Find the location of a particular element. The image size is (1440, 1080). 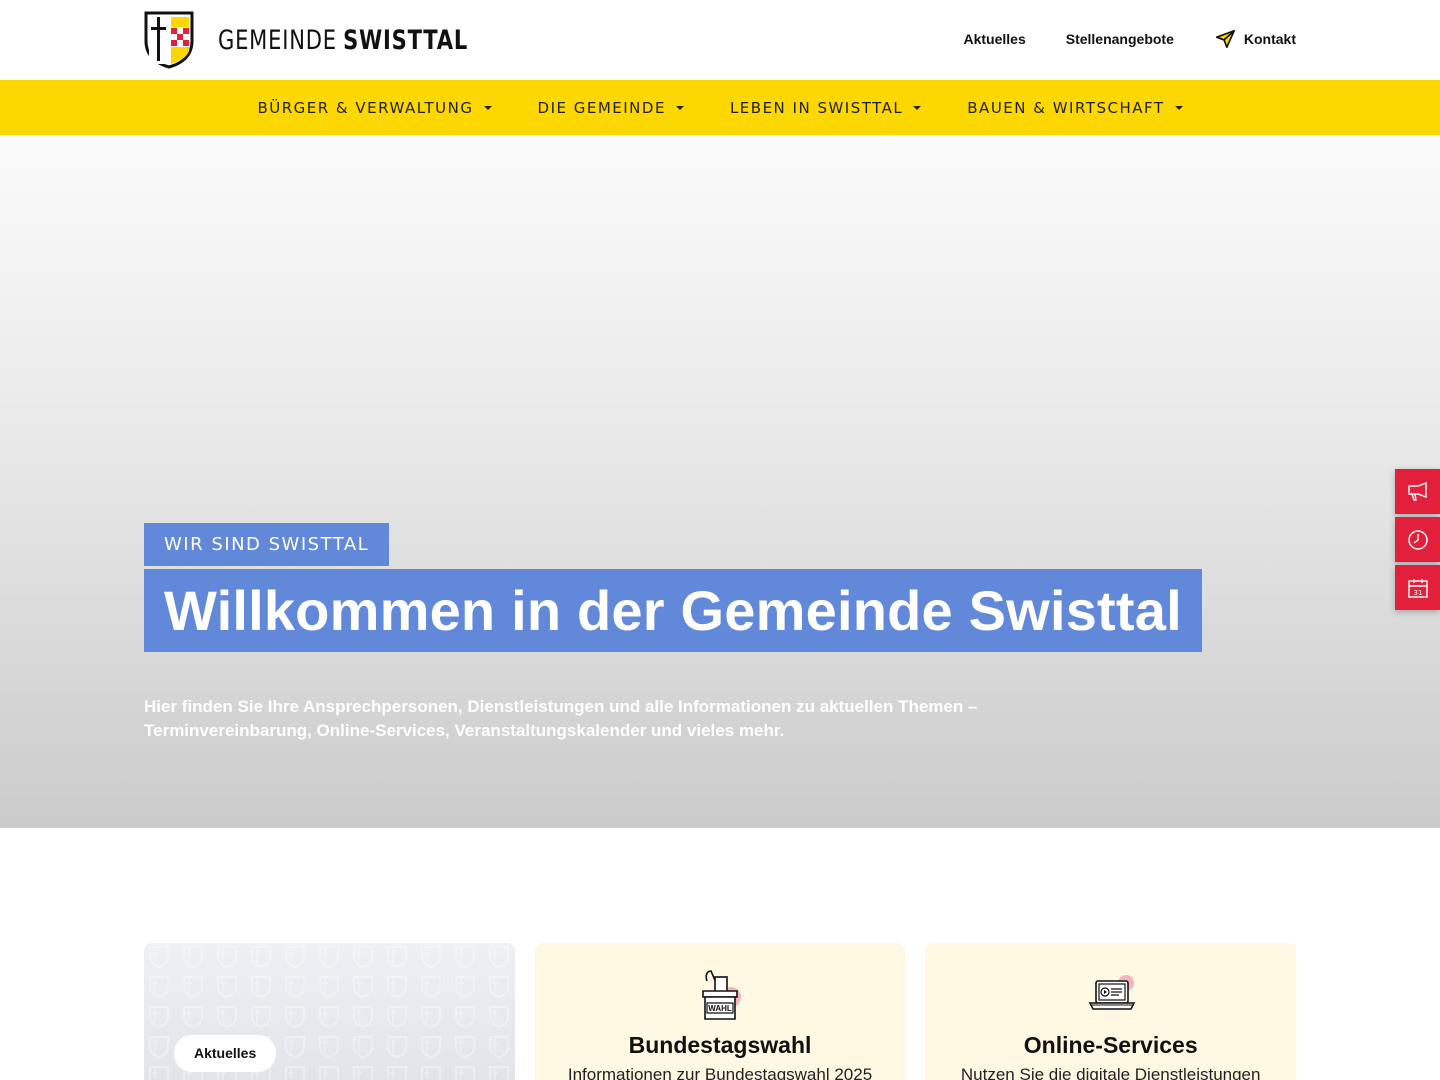

top-navigation: Aktuelles Stellenangebote Kontakt is located at coordinates (1129, 39).